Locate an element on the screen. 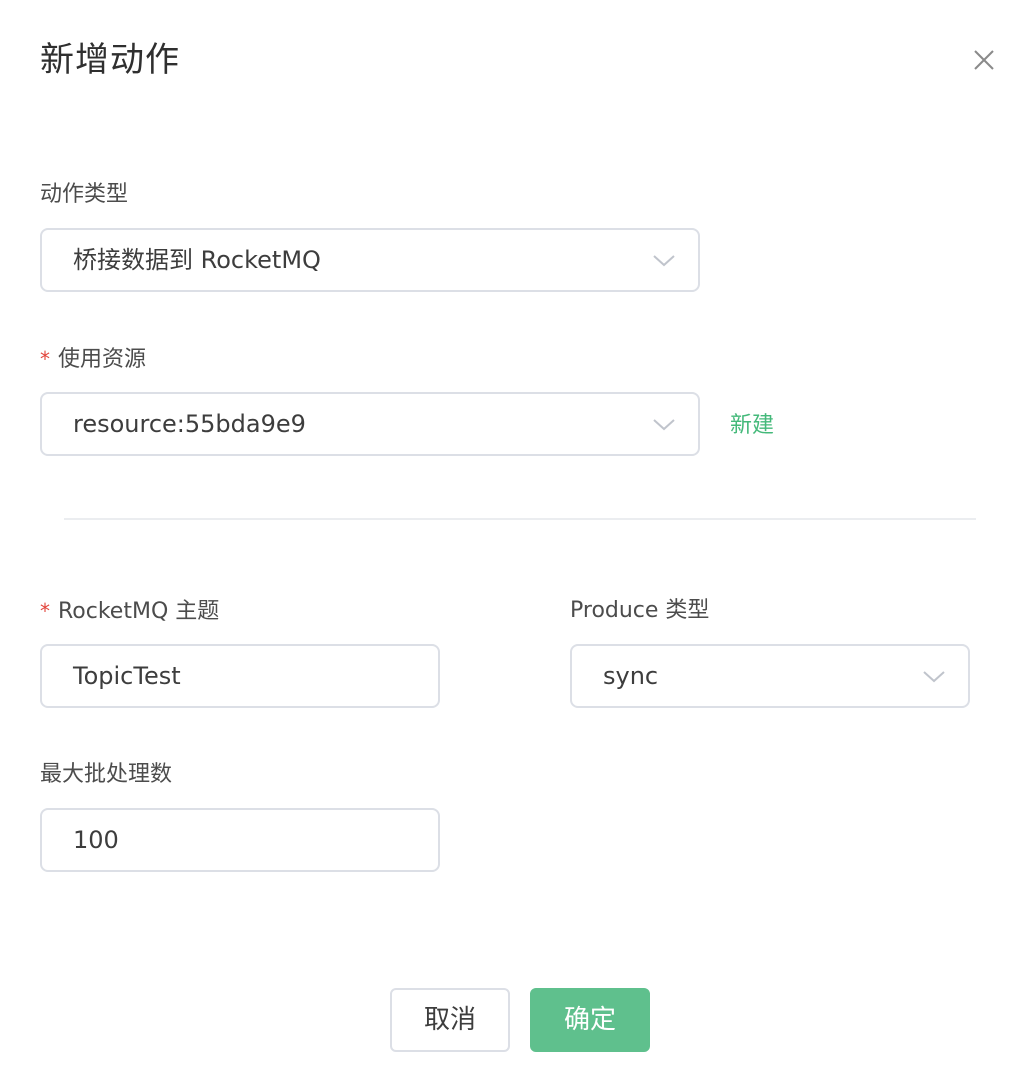  resource-label-text: 使用资源 is located at coordinates (102, 359).